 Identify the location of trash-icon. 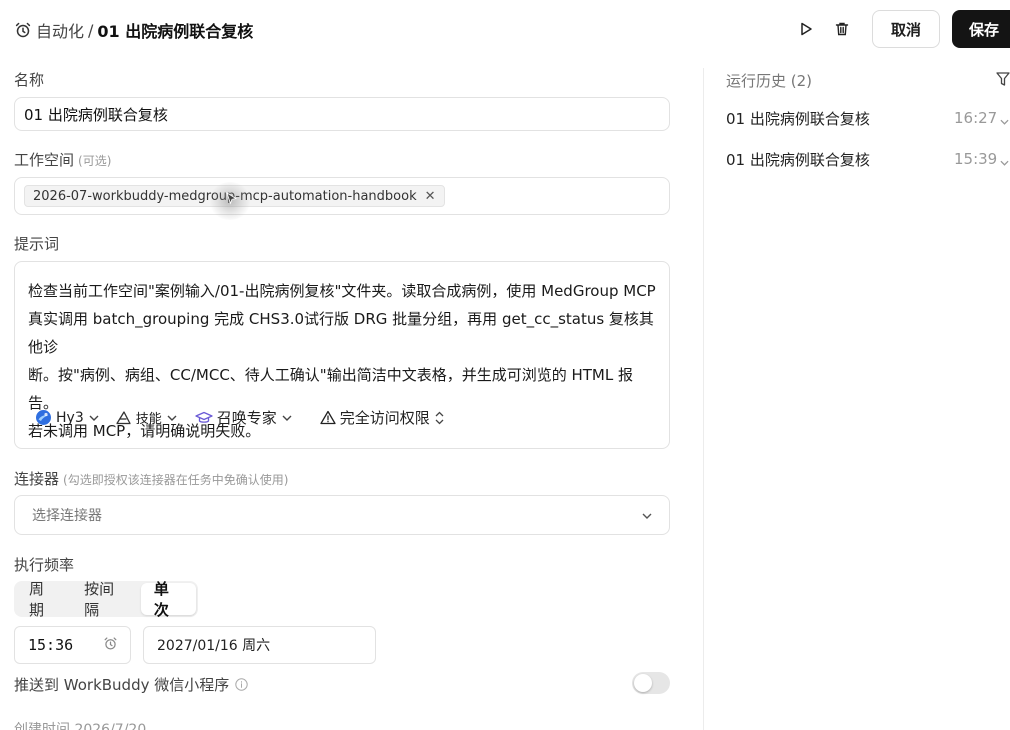
(842, 29).